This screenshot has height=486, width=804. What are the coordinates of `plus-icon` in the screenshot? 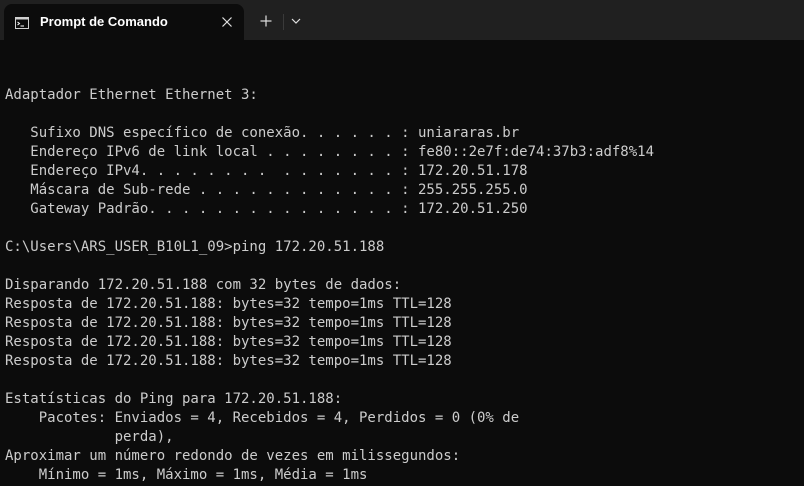 It's located at (266, 21).